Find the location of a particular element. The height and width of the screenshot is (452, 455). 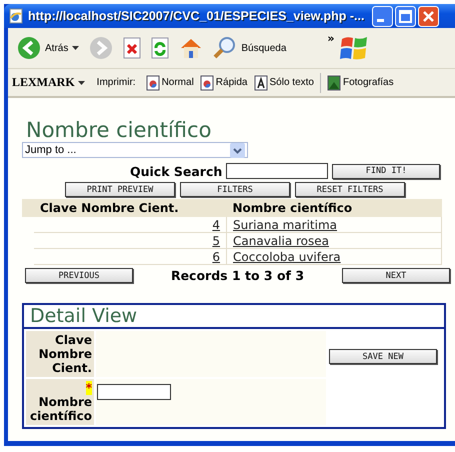

refresh-icon is located at coordinates (160, 48).